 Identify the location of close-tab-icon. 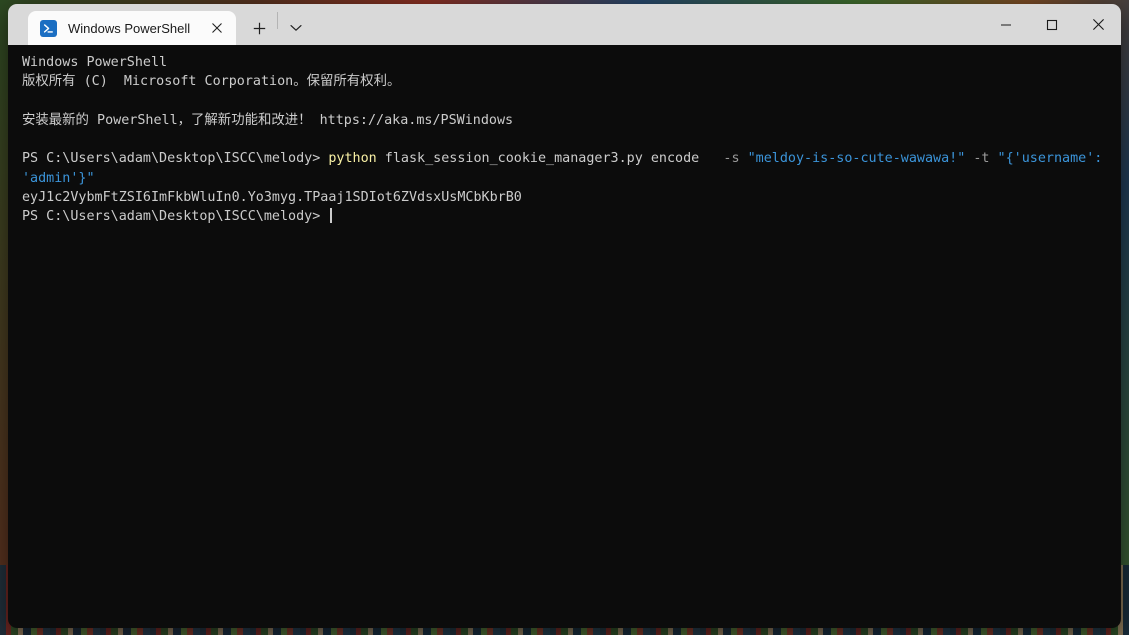
(217, 28).